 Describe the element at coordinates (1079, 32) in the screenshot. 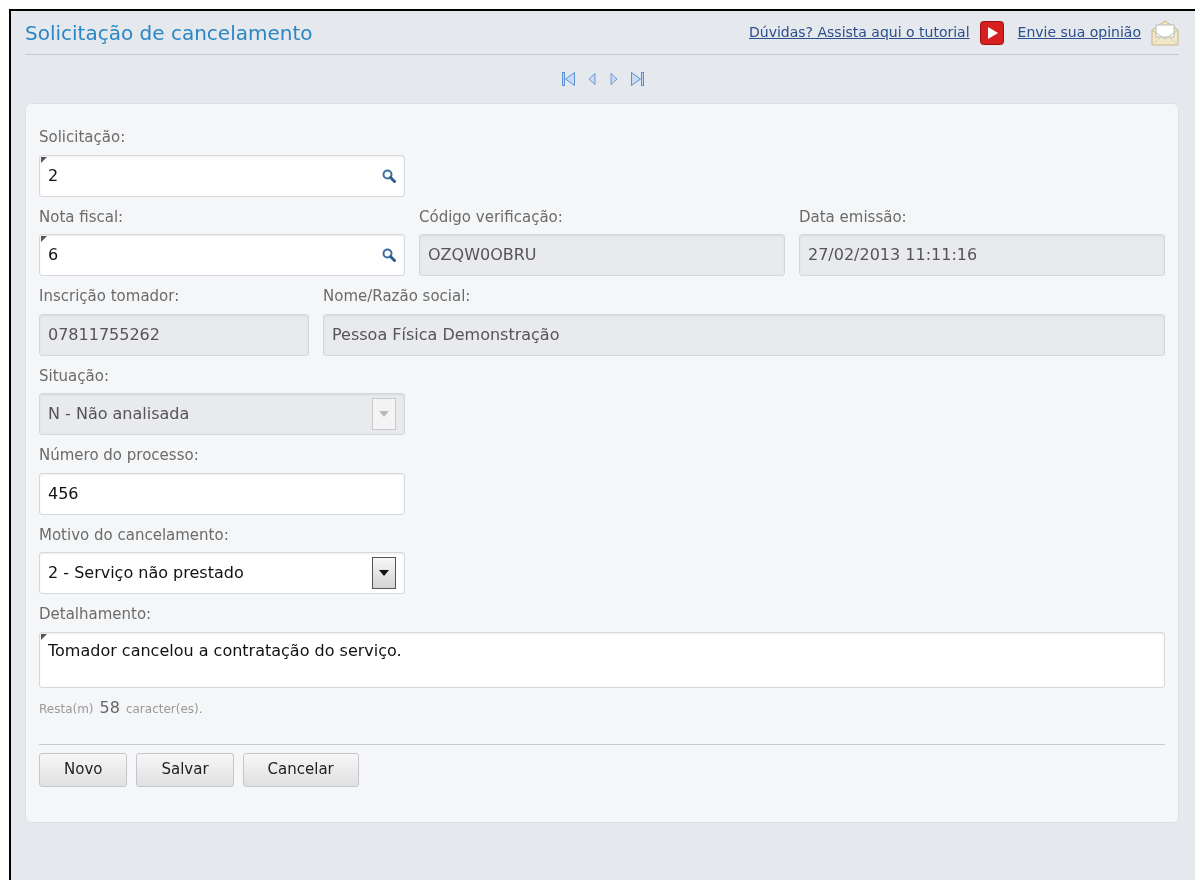

I see `header-link: Envie sua opinião` at that location.